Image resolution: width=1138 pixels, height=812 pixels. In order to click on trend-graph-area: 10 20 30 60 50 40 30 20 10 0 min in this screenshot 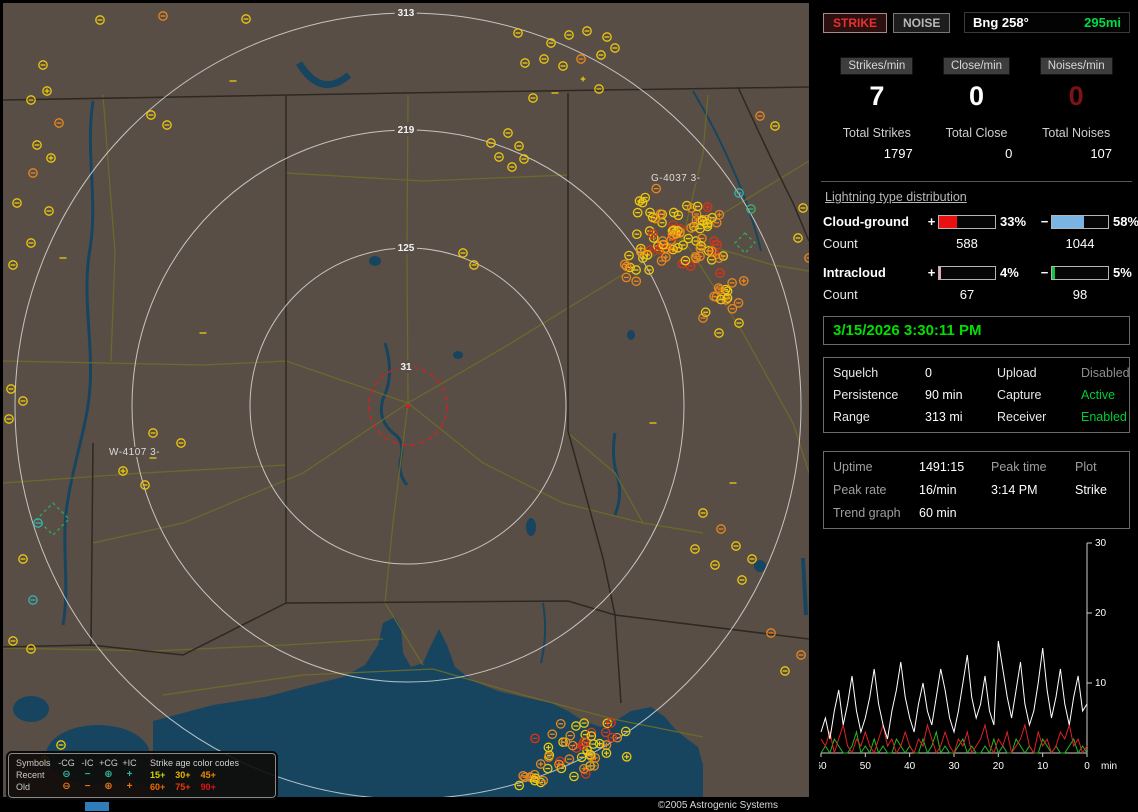, I will do `click(976, 662)`.